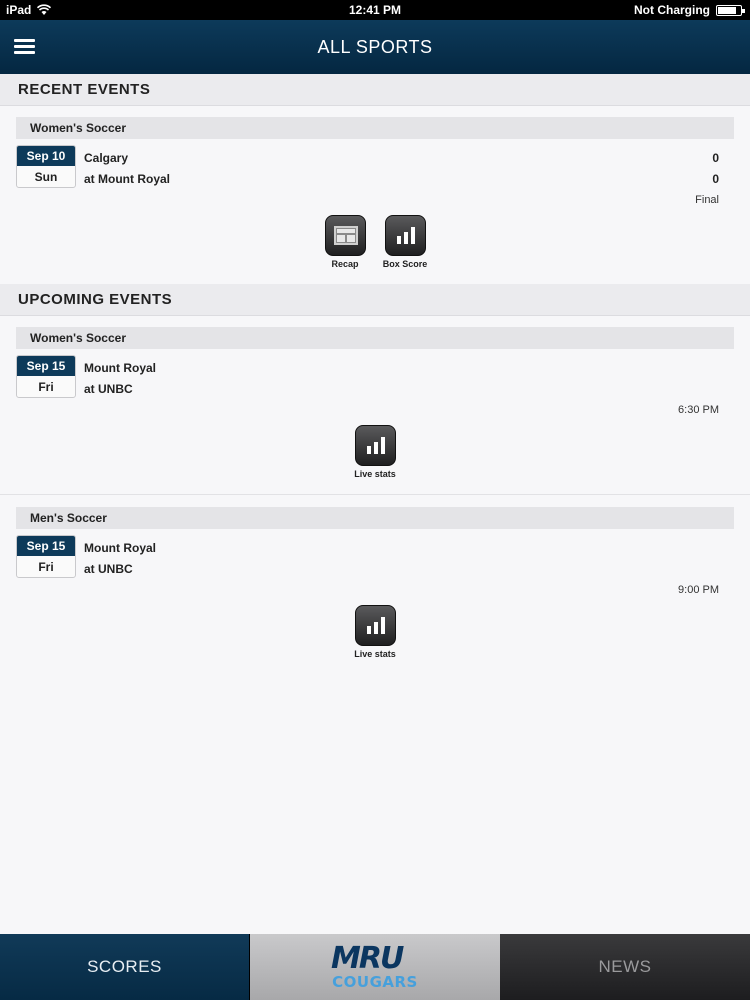 The width and height of the screenshot is (750, 1000). I want to click on status-bar: iPad 12:41 PM Not Charging, so click(375, 10).